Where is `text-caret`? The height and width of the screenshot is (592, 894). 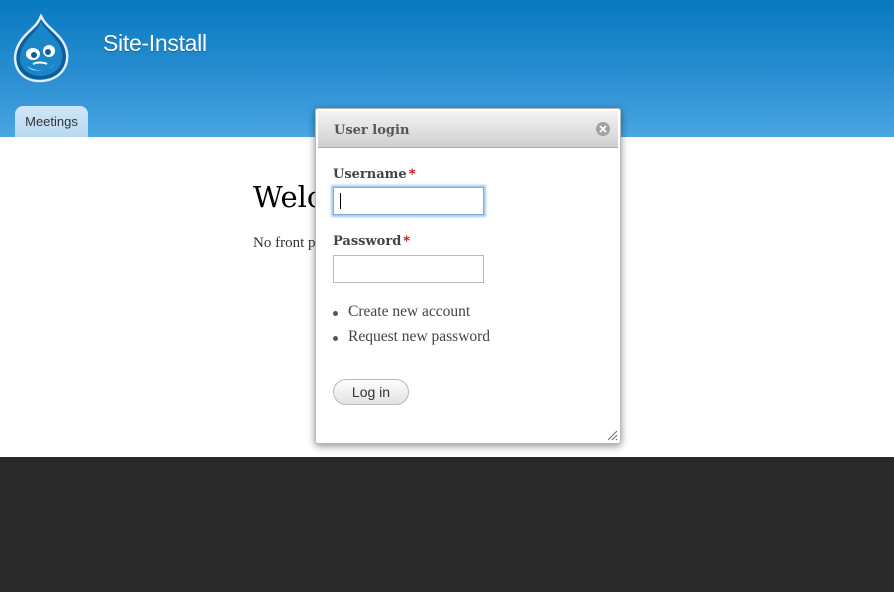
text-caret is located at coordinates (340, 201).